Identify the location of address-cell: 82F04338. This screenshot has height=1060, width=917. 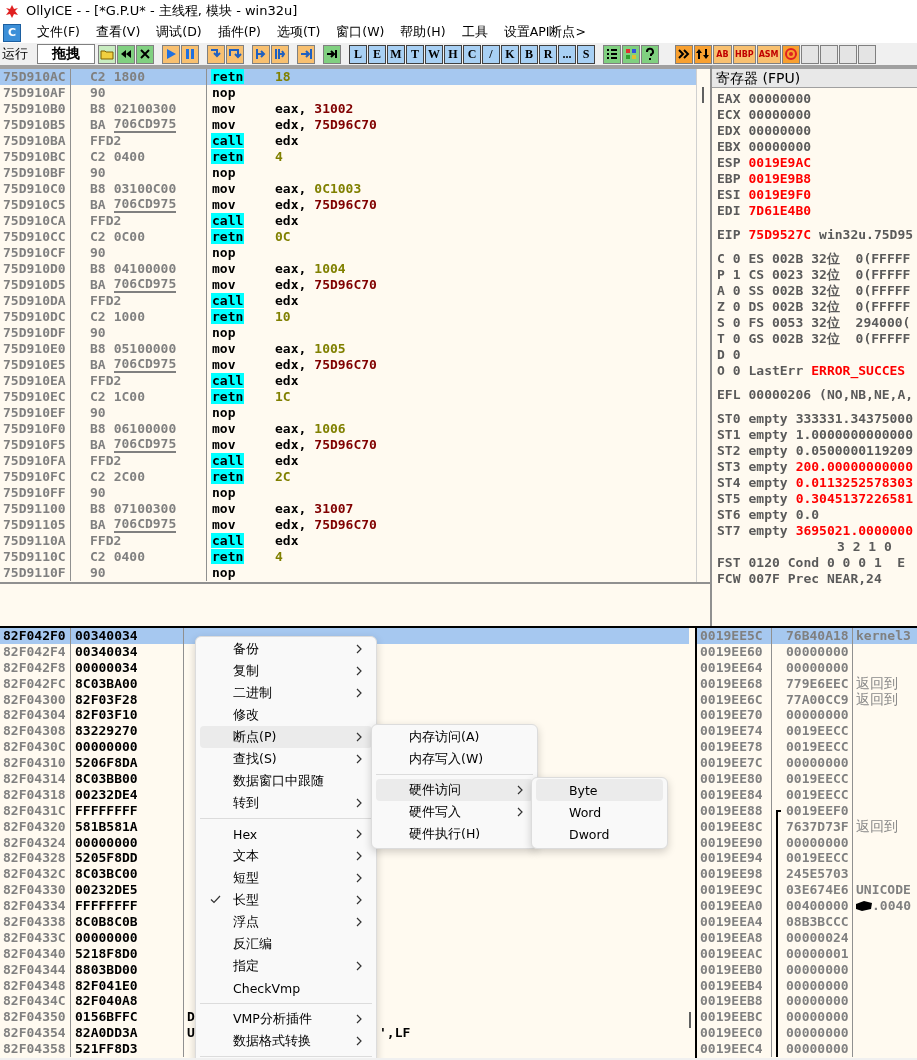
(35, 922).